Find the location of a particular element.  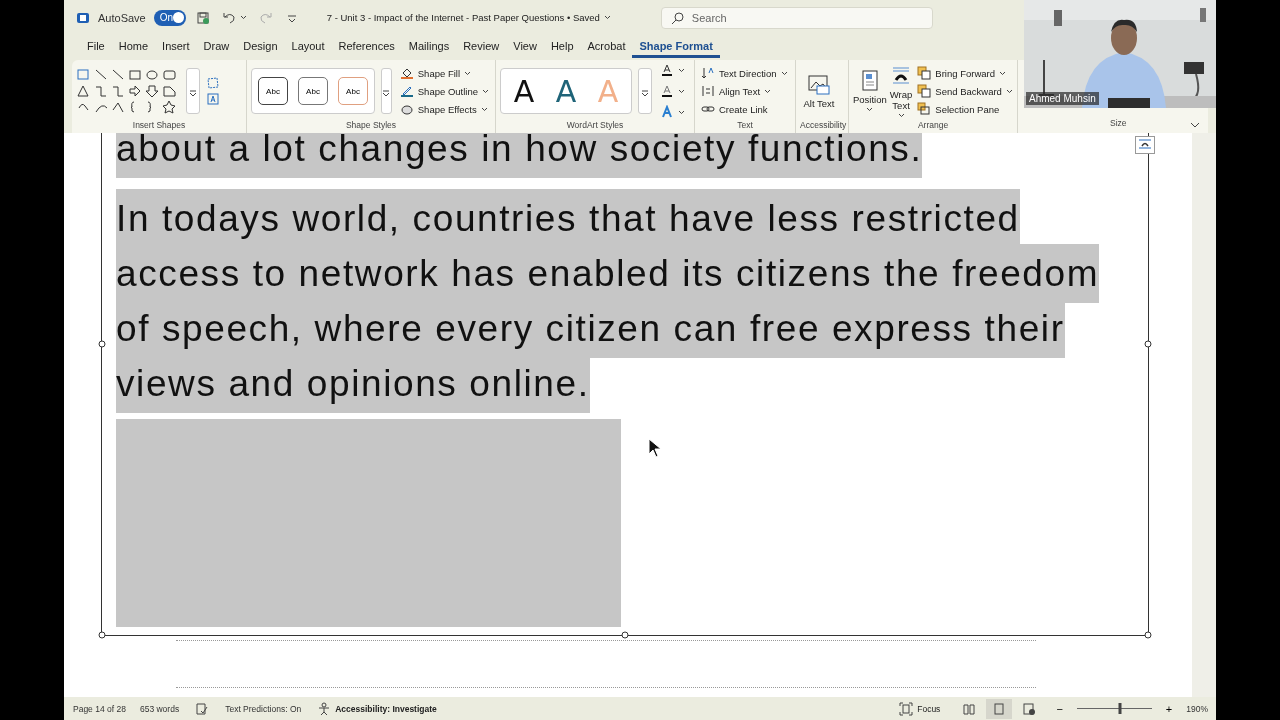

group-label: Arrange is located at coordinates (933, 126).